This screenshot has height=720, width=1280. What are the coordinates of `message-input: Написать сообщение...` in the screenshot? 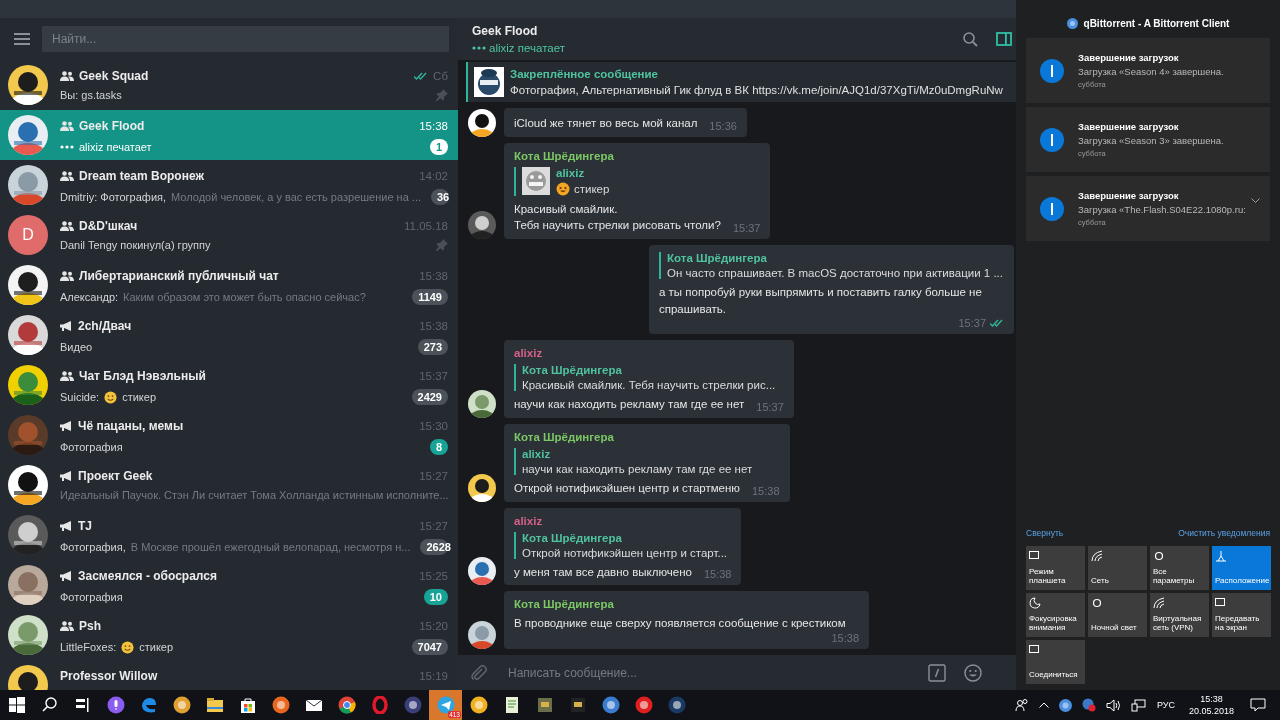 It's located at (708, 672).